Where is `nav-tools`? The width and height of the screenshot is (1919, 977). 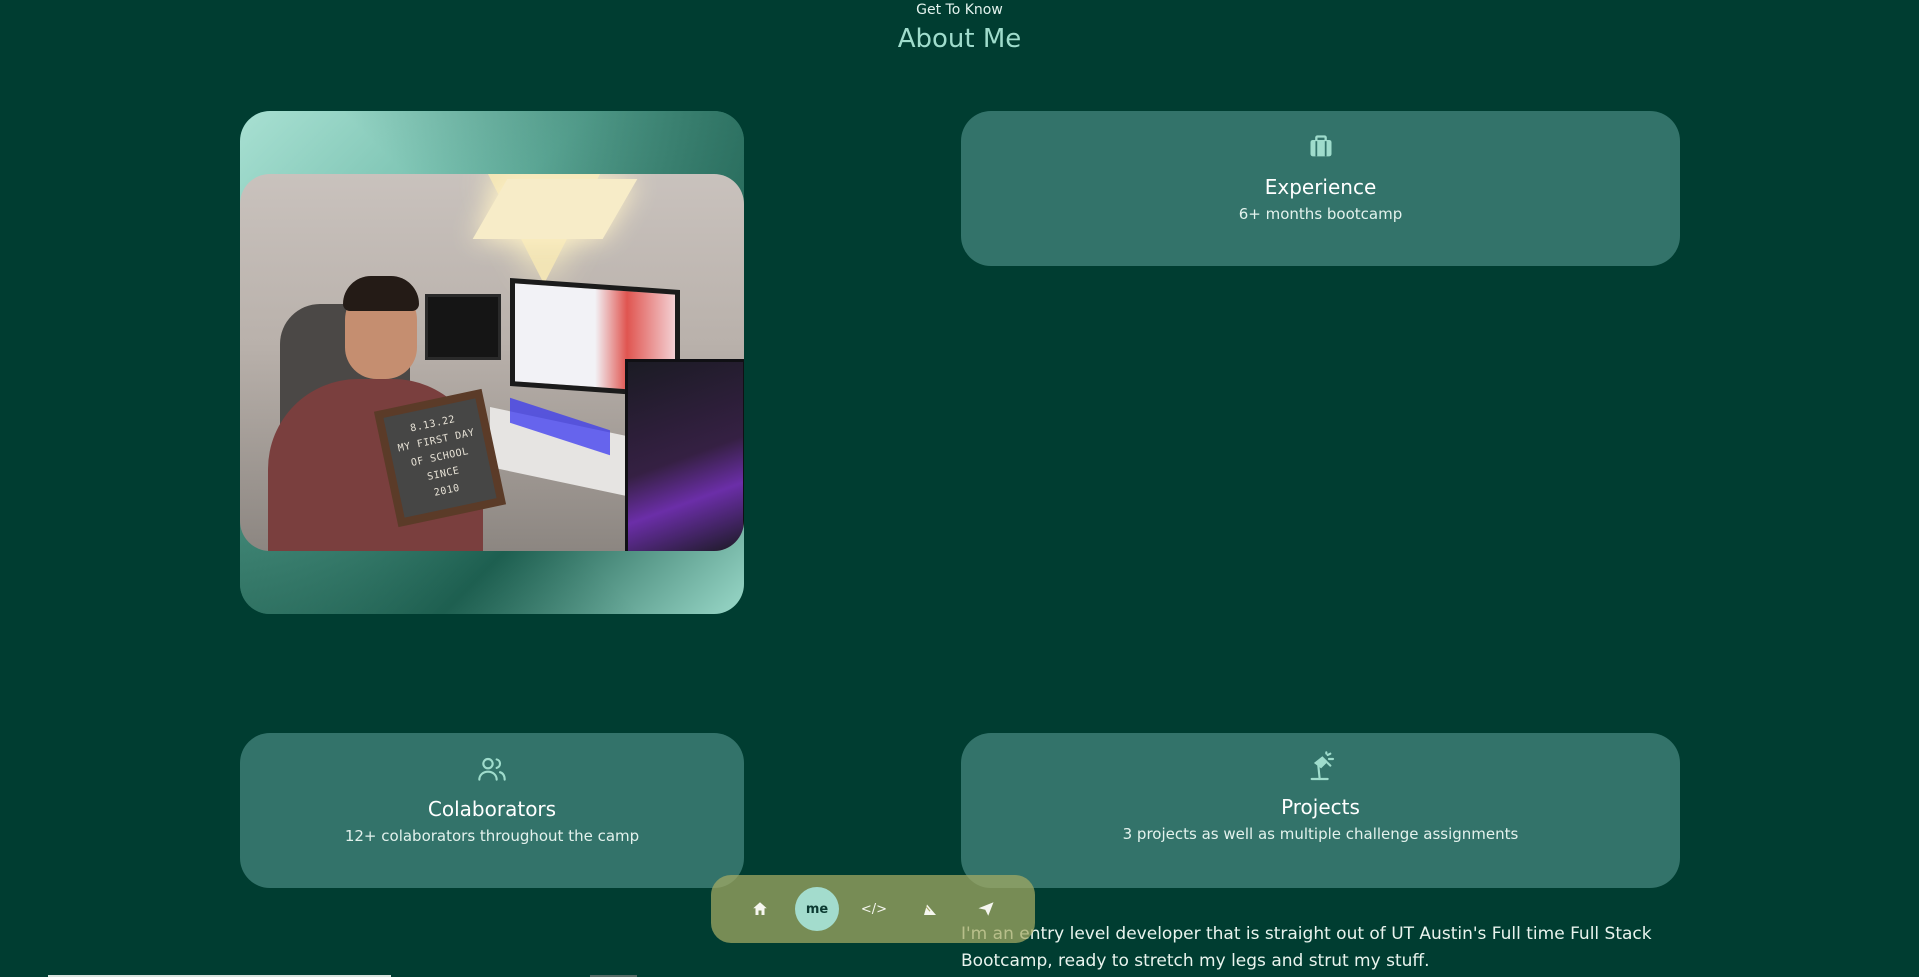
nav-tools is located at coordinates (930, 909).